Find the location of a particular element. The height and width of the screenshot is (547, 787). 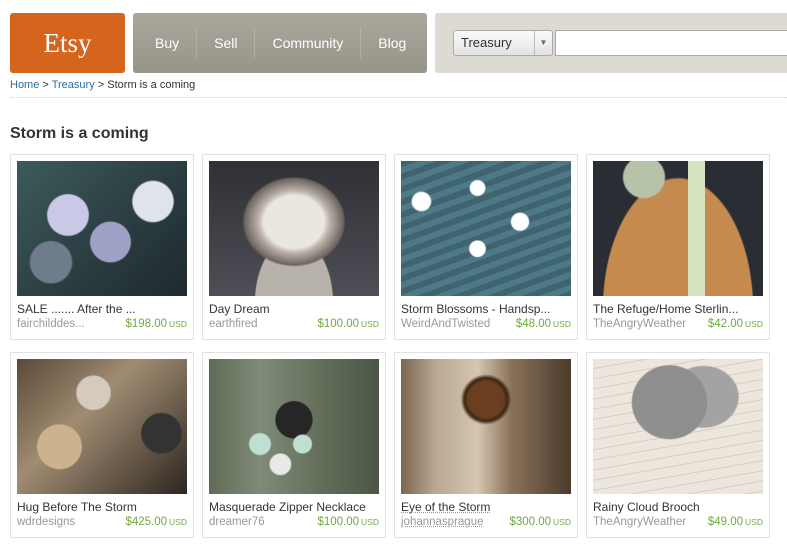

item-shop: earthfired is located at coordinates (233, 324).